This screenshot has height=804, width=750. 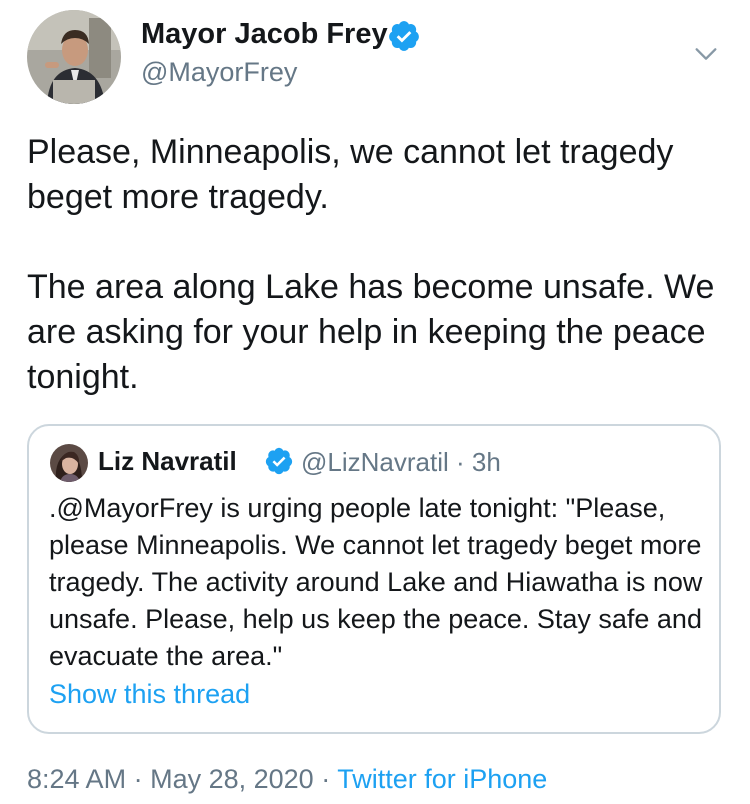 I want to click on quoted-author-photo, so click(x=69, y=463).